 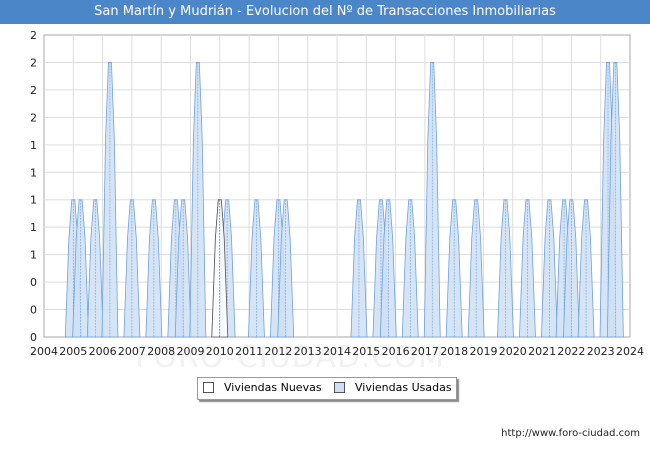 I want to click on x-tick-label: 2016, so click(x=396, y=351).